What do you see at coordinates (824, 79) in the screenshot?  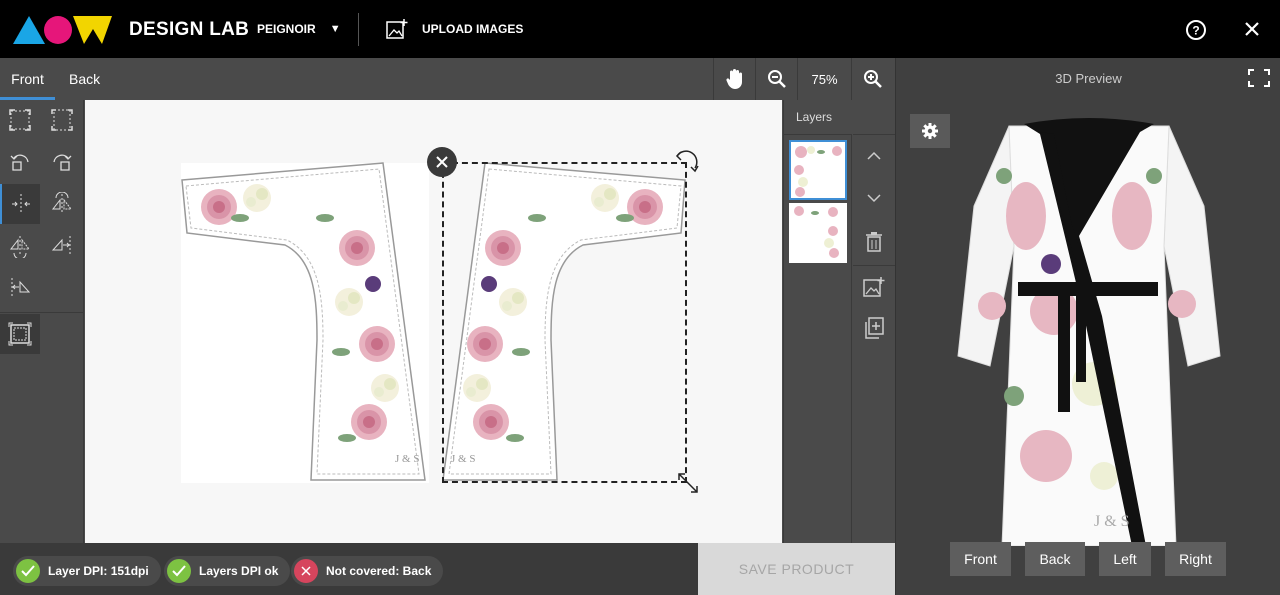 I see `zoom-level: 75%` at bounding box center [824, 79].